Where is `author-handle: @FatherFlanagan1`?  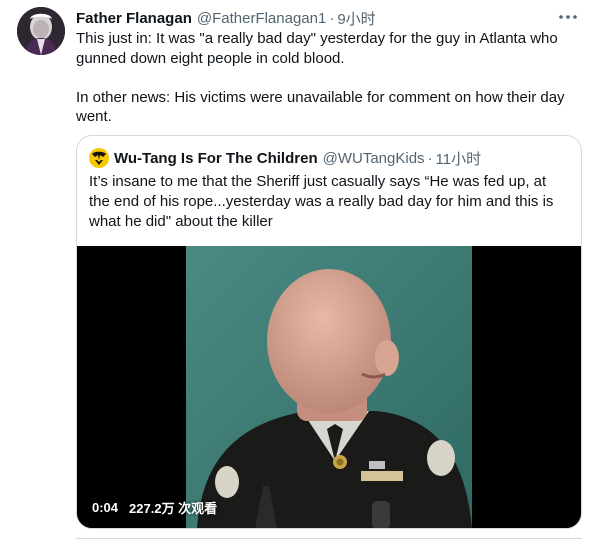 author-handle: @FatherFlanagan1 is located at coordinates (261, 18).